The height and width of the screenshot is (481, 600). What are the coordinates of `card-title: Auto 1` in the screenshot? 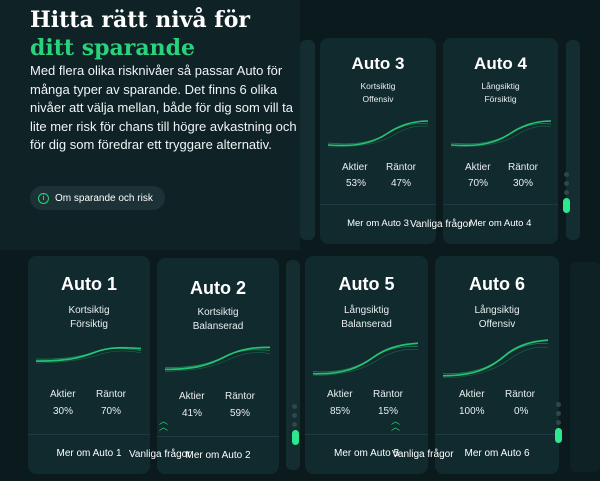 It's located at (89, 284).